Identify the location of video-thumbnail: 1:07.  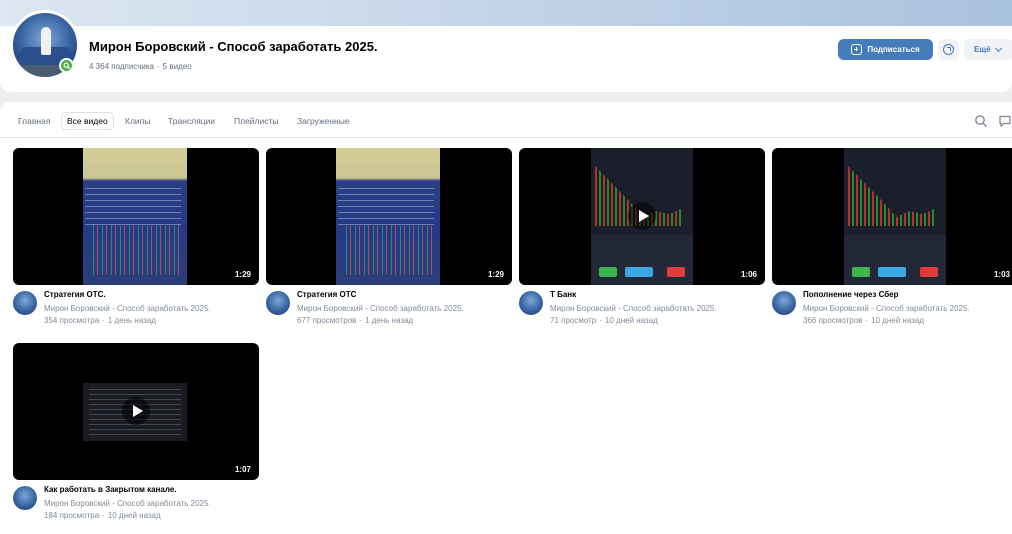
(136, 411).